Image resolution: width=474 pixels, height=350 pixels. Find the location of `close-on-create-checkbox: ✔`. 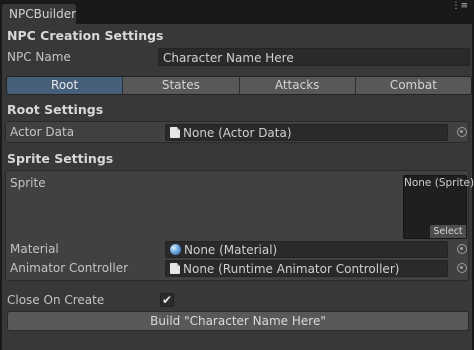

close-on-create-checkbox: ✔ is located at coordinates (167, 300).